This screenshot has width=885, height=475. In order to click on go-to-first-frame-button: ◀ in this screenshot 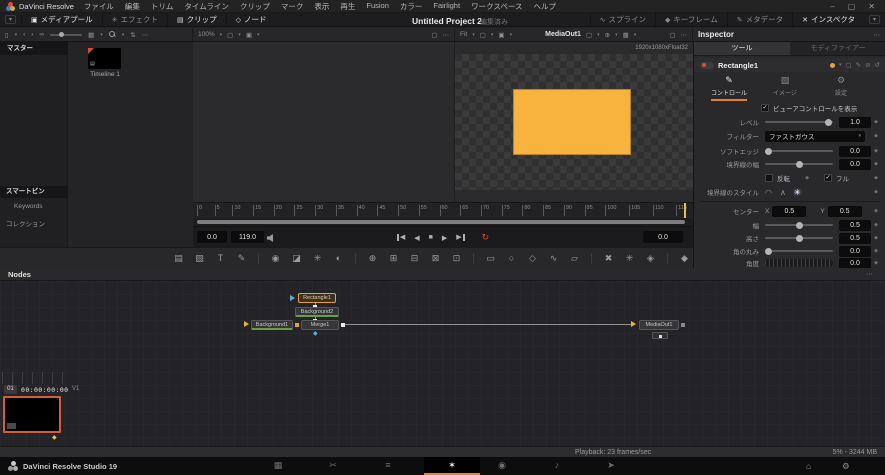, I will do `click(400, 237)`.